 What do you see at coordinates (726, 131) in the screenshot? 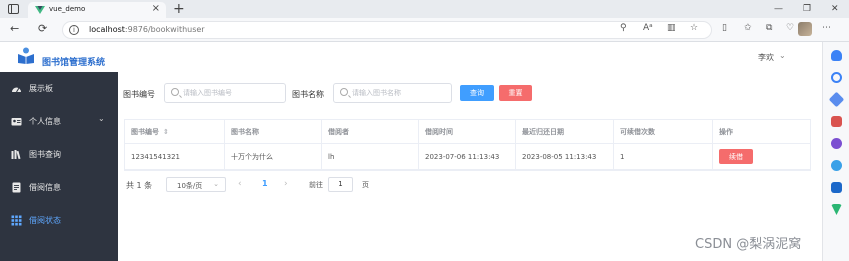
I see `column-header-actions: 操作` at bounding box center [726, 131].